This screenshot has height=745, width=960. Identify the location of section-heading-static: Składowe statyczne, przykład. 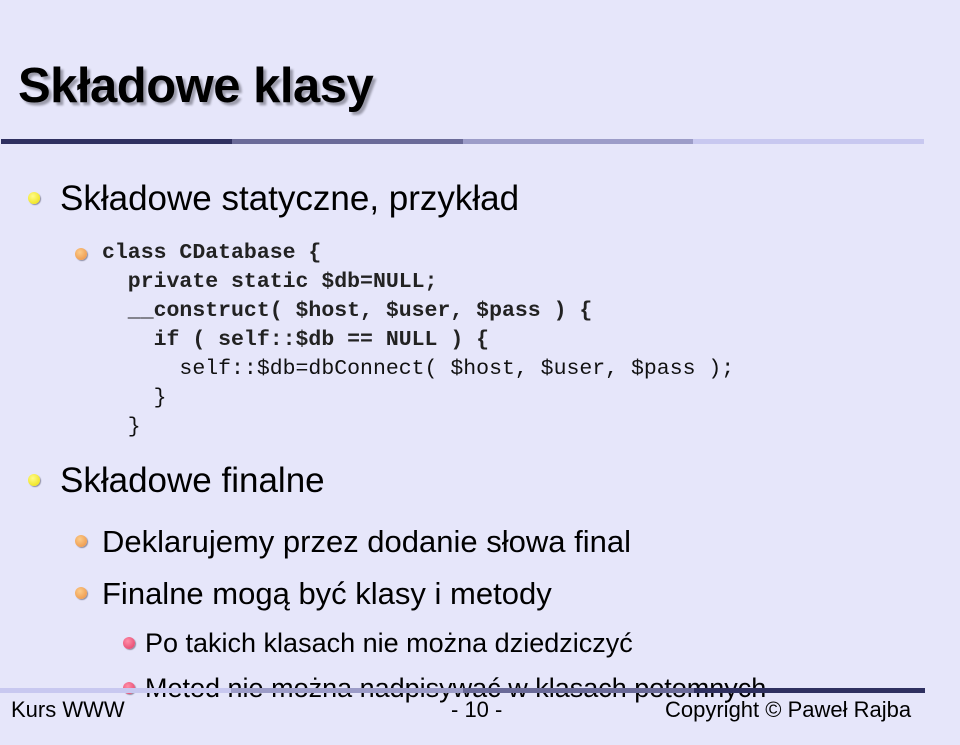
(290, 198).